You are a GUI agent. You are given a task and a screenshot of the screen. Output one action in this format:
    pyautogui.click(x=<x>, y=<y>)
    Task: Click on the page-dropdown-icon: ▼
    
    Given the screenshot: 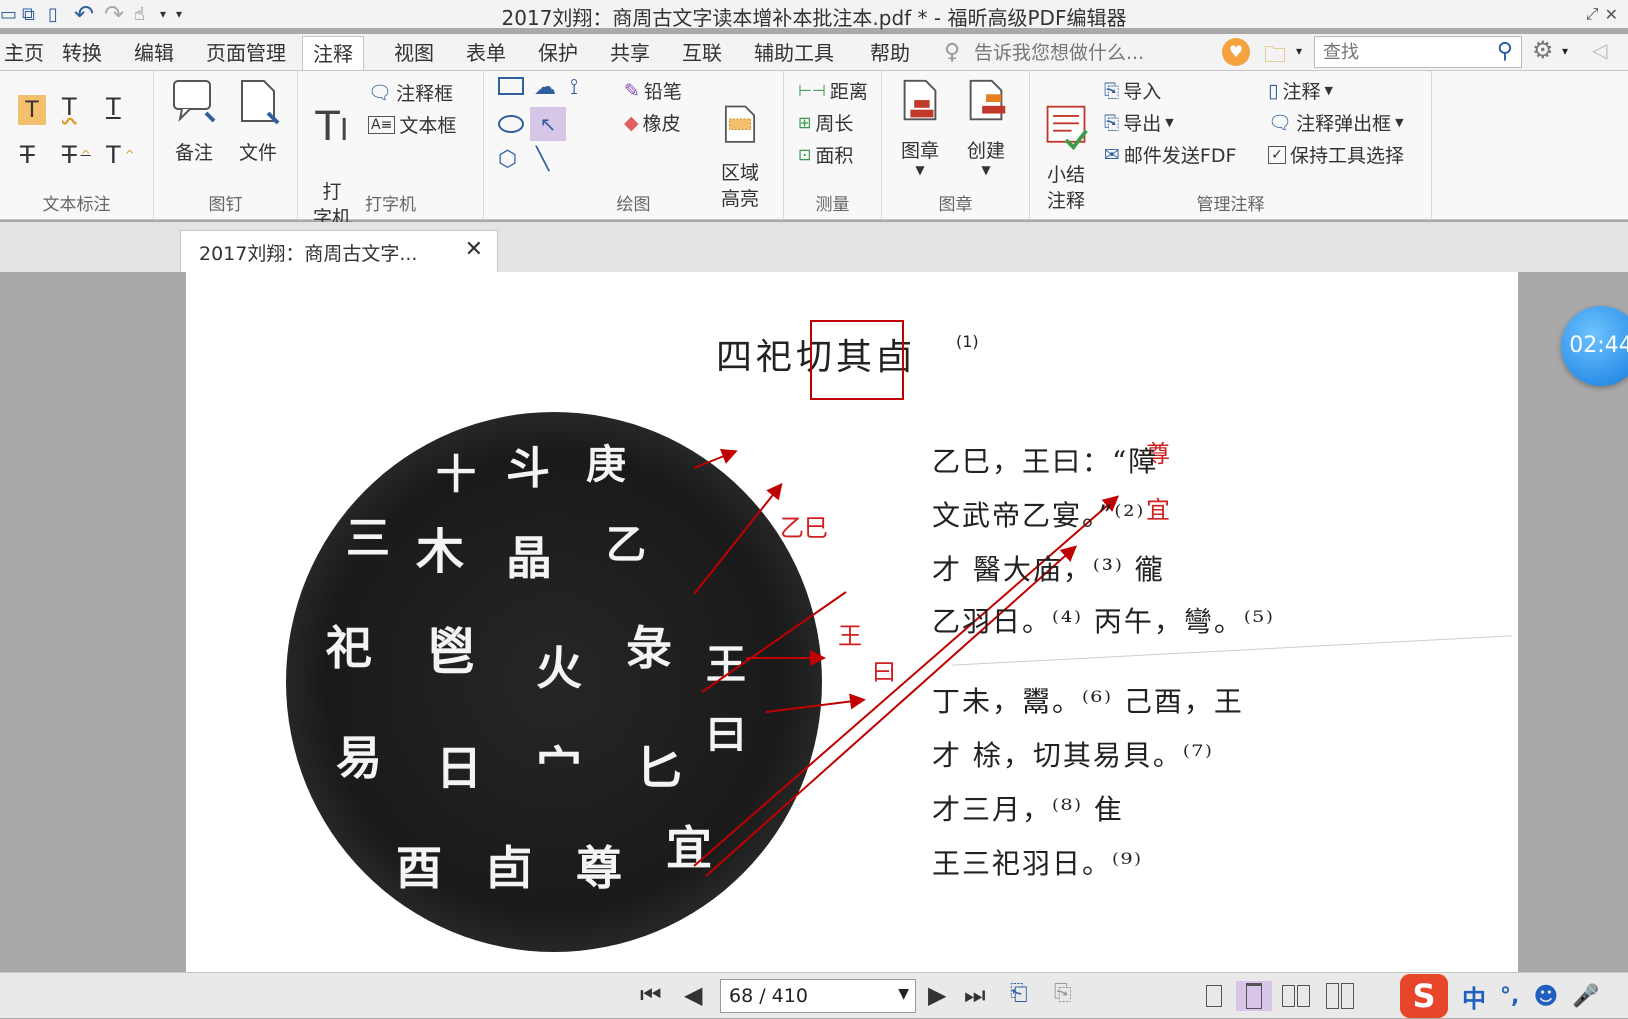 What is the action you would take?
    pyautogui.click(x=903, y=994)
    